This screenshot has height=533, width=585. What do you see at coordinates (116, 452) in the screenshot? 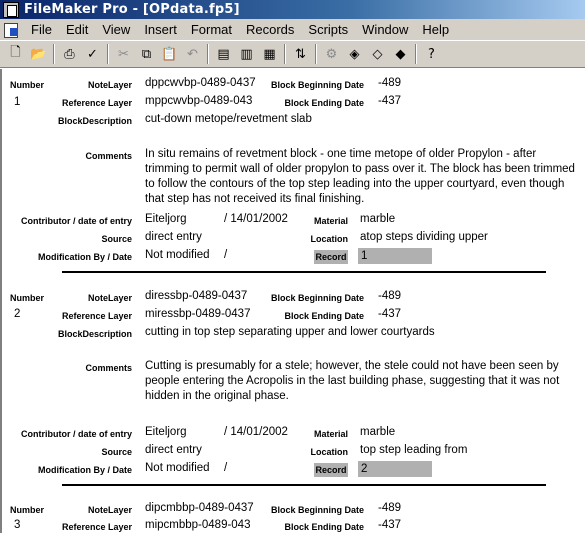
I see `label-source: Source` at bounding box center [116, 452].